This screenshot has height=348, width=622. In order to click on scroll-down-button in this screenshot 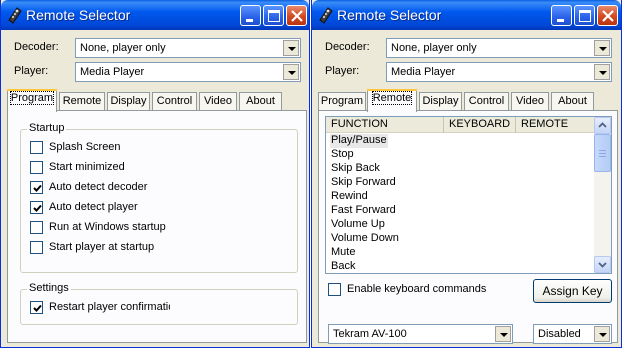, I will do `click(602, 264)`.